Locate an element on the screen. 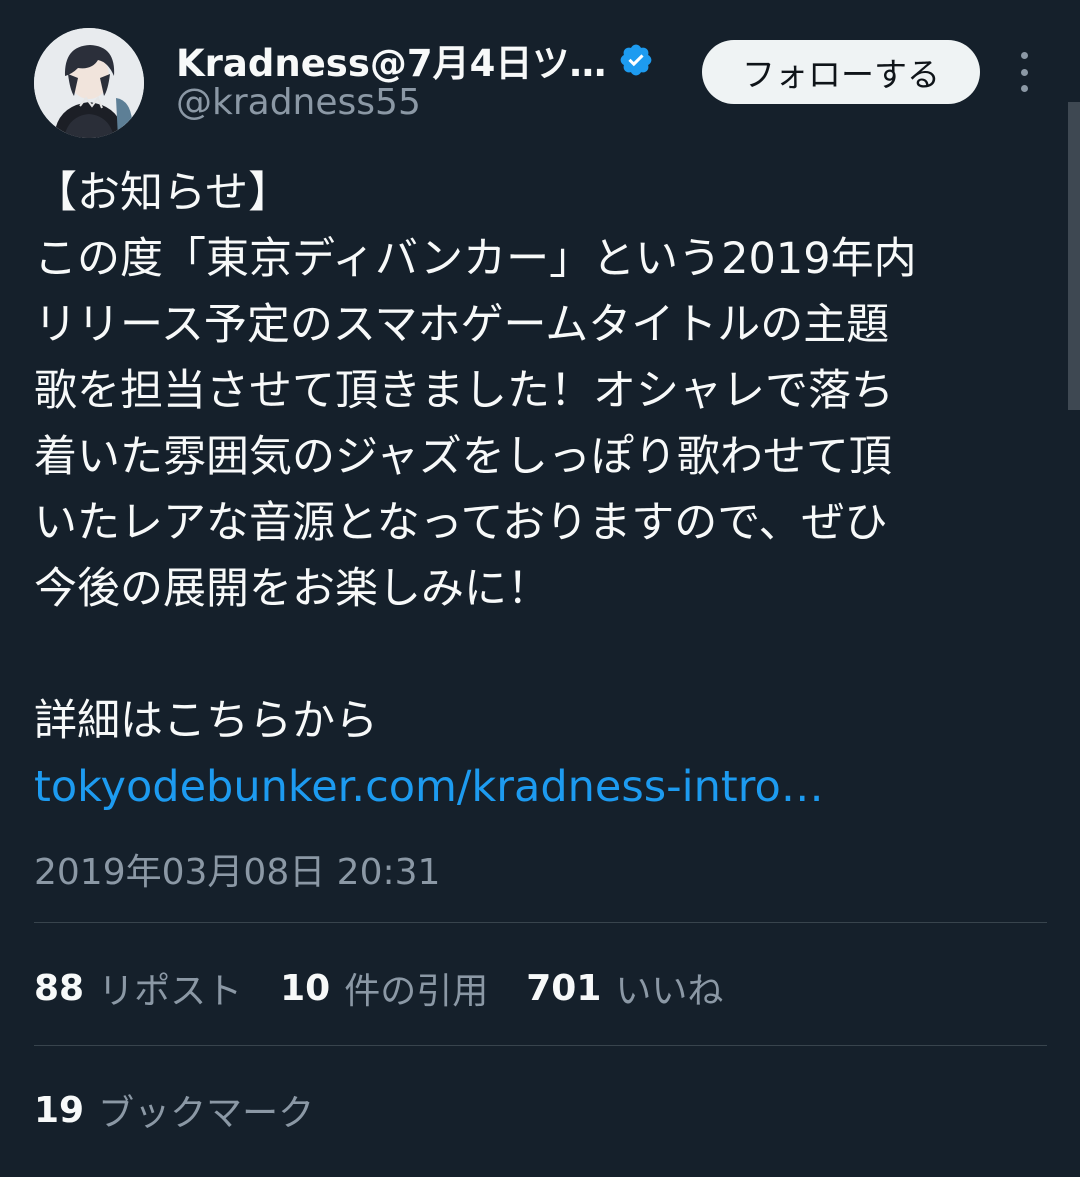  likes-count: 701 is located at coordinates (564, 988).